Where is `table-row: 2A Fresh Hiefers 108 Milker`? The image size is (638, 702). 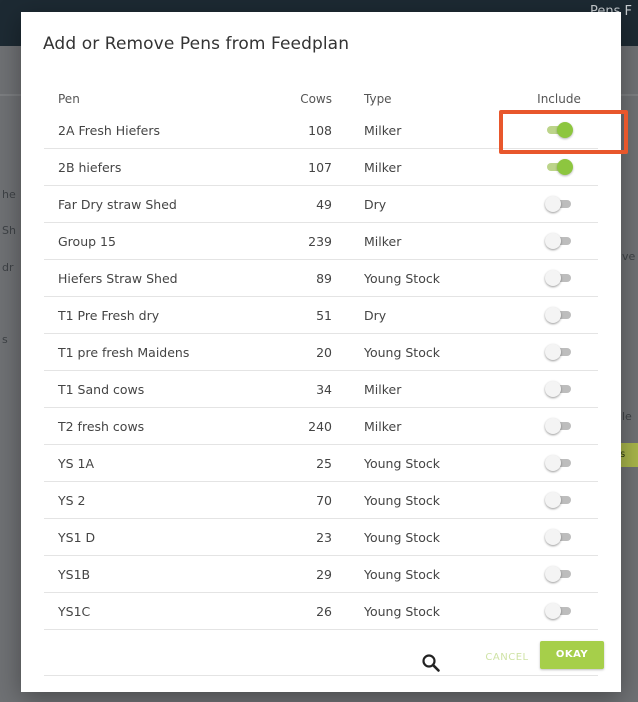
table-row: 2A Fresh Hiefers 108 Milker is located at coordinates (321, 130).